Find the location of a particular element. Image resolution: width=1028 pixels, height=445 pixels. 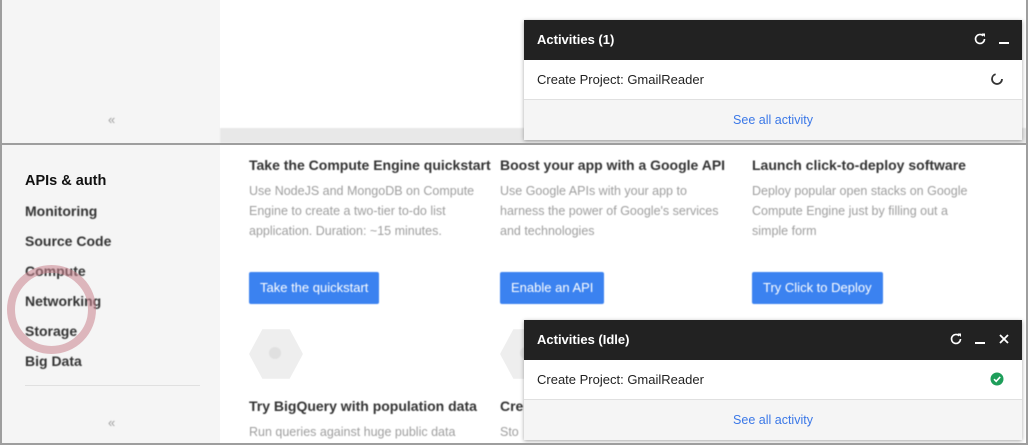

card-title: Try BigQuery with population data is located at coordinates (363, 406).